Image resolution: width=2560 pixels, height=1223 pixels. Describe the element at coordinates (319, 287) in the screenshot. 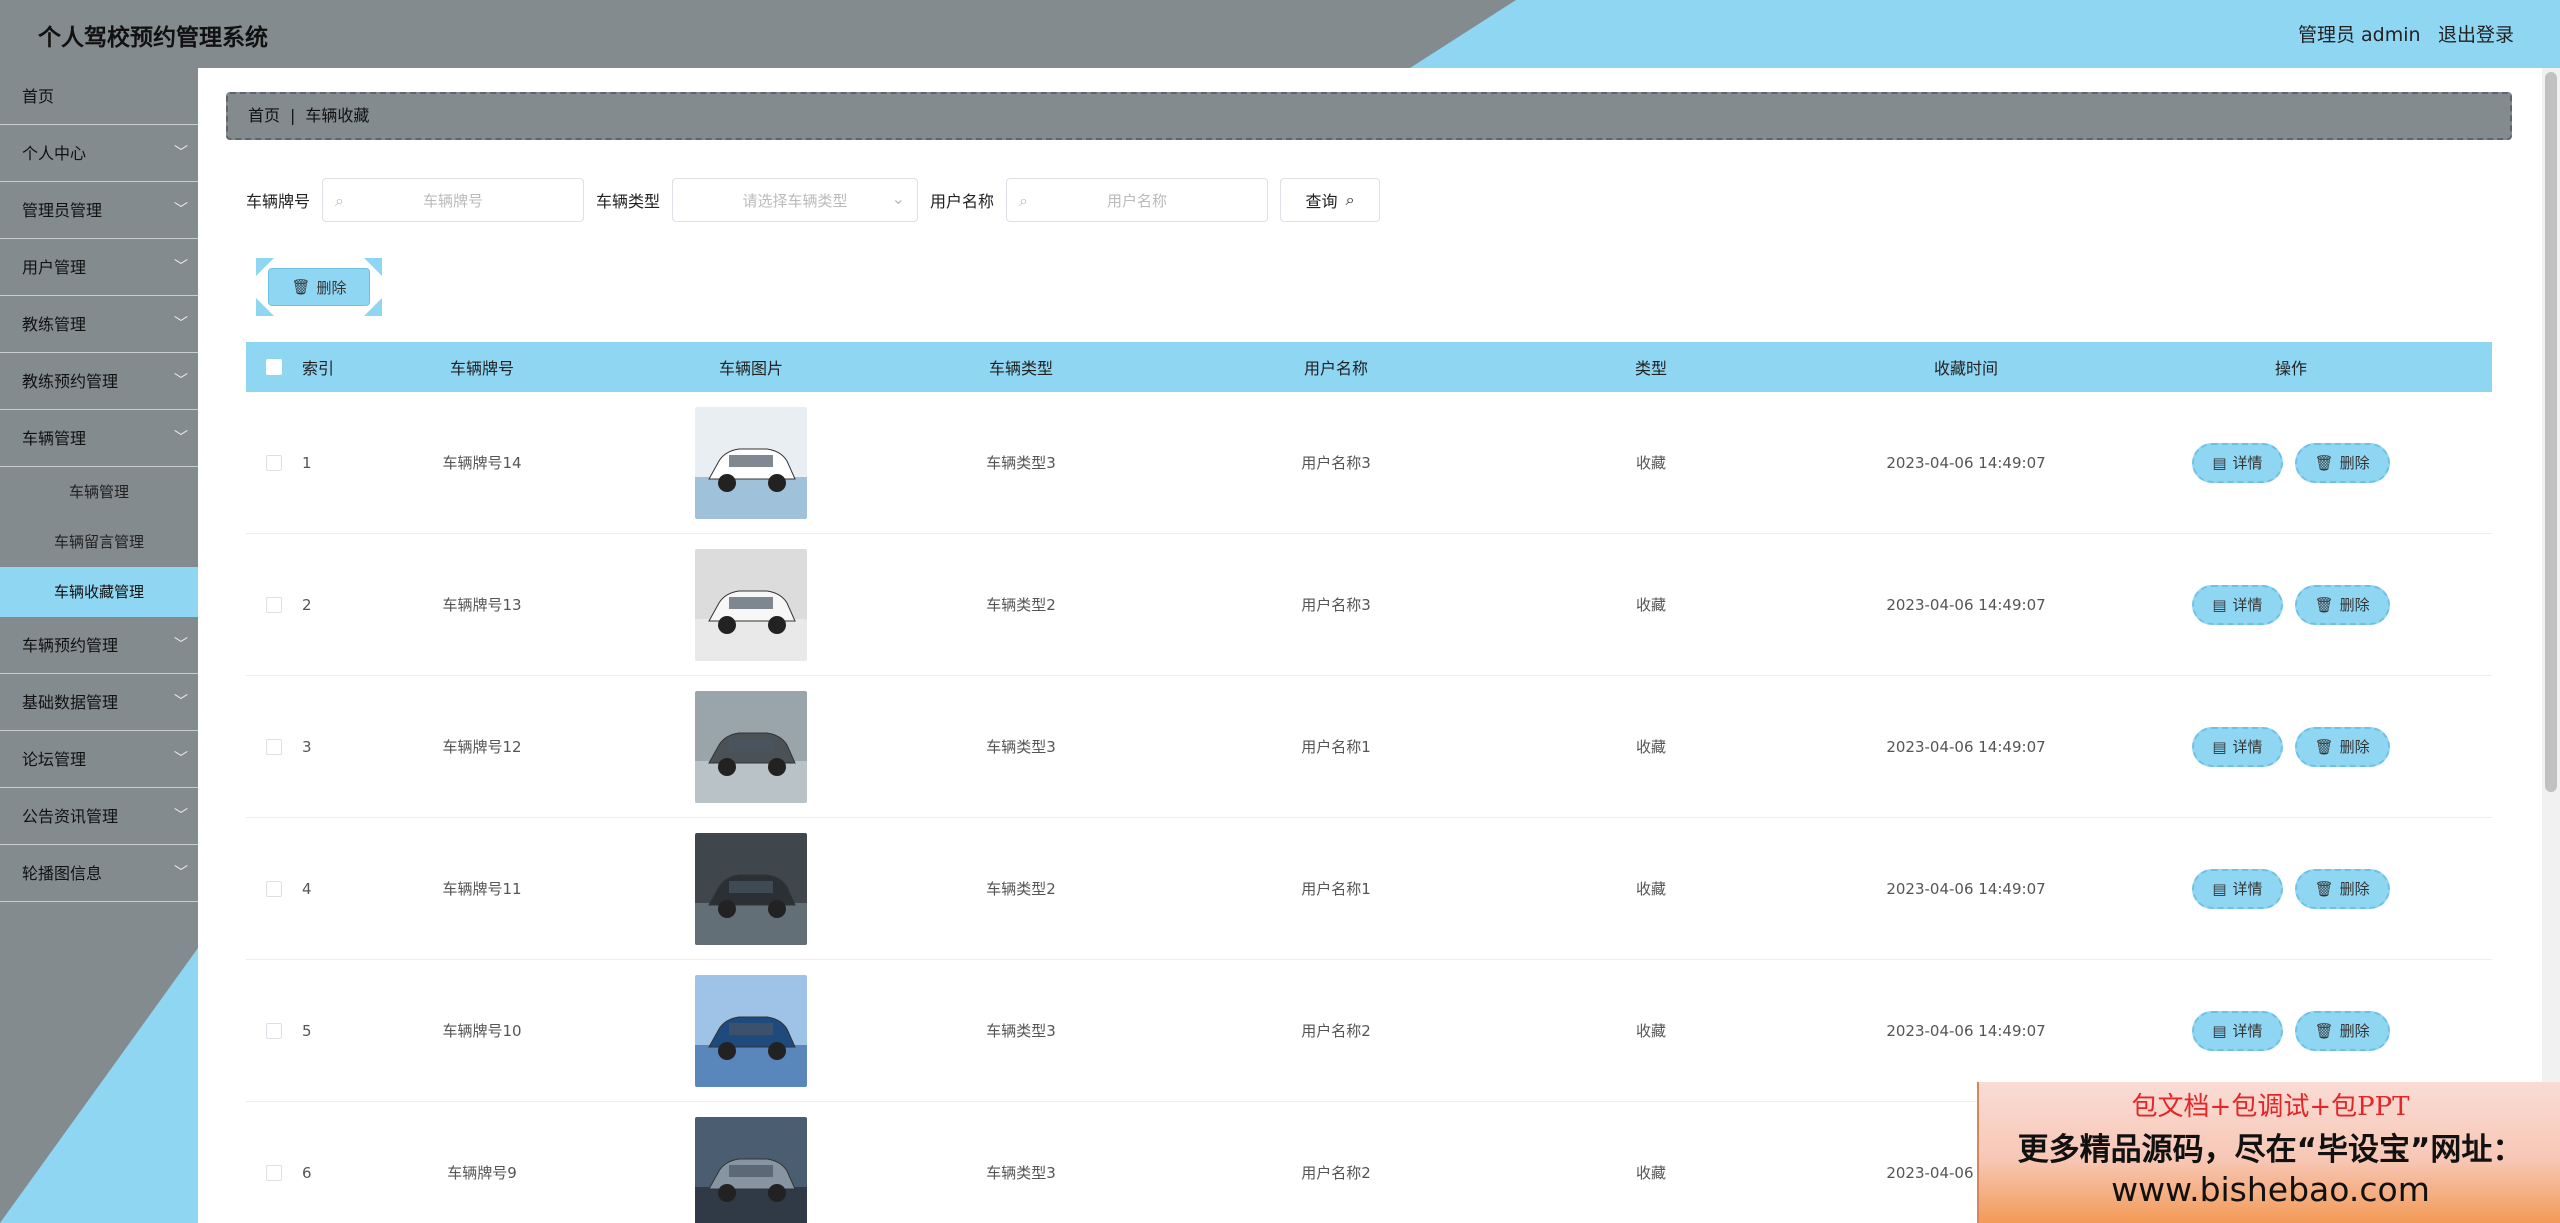

I see `batch-delete-button: 🗑 删除` at that location.